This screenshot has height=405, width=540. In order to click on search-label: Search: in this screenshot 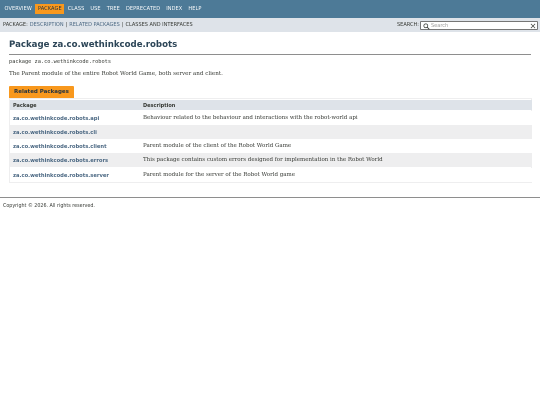, I will do `click(408, 25)`.